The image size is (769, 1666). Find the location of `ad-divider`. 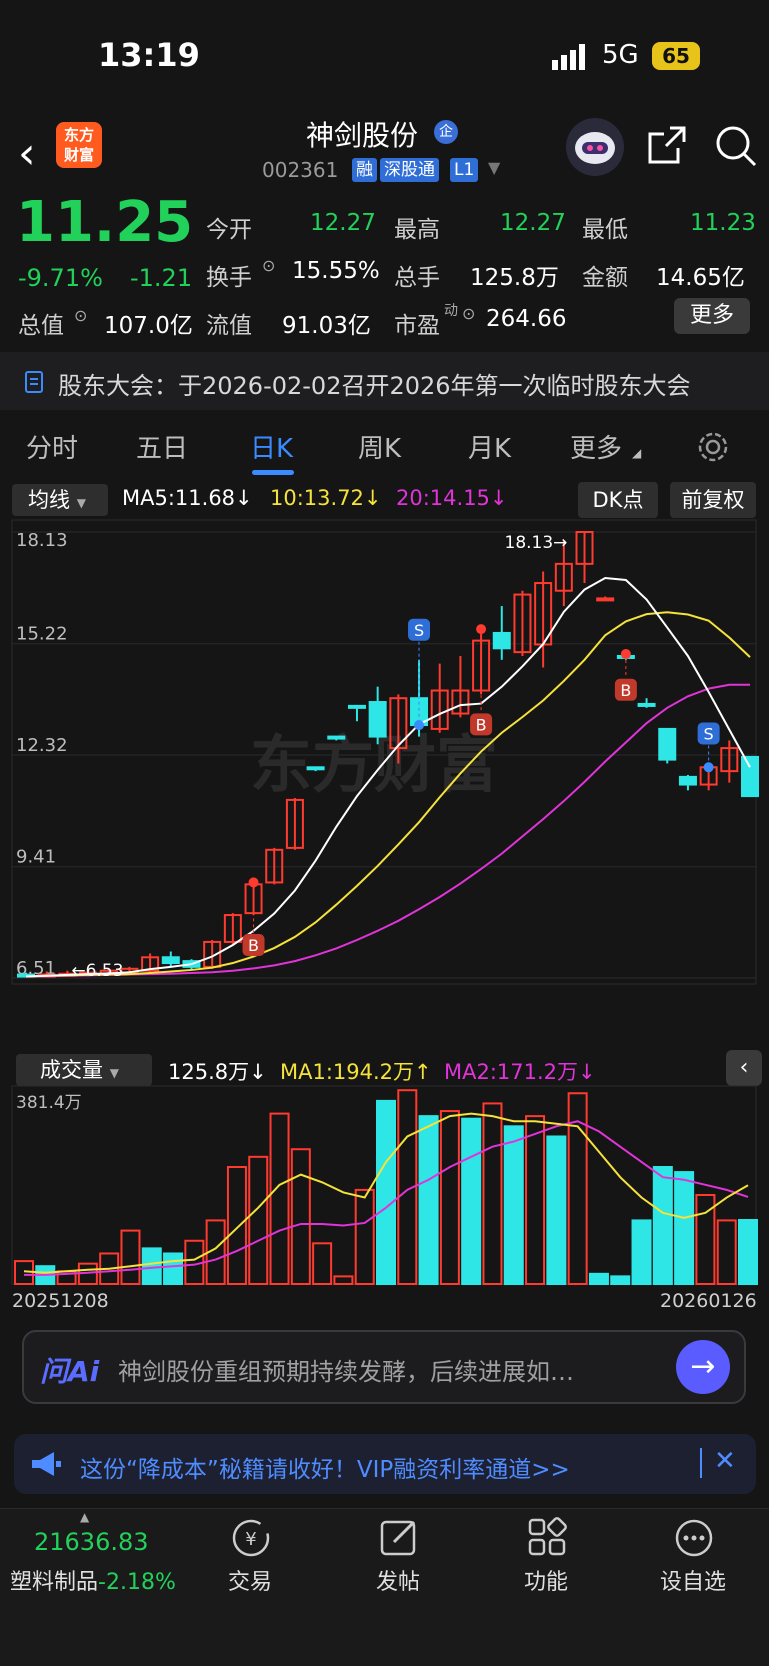

ad-divider is located at coordinates (701, 1463).